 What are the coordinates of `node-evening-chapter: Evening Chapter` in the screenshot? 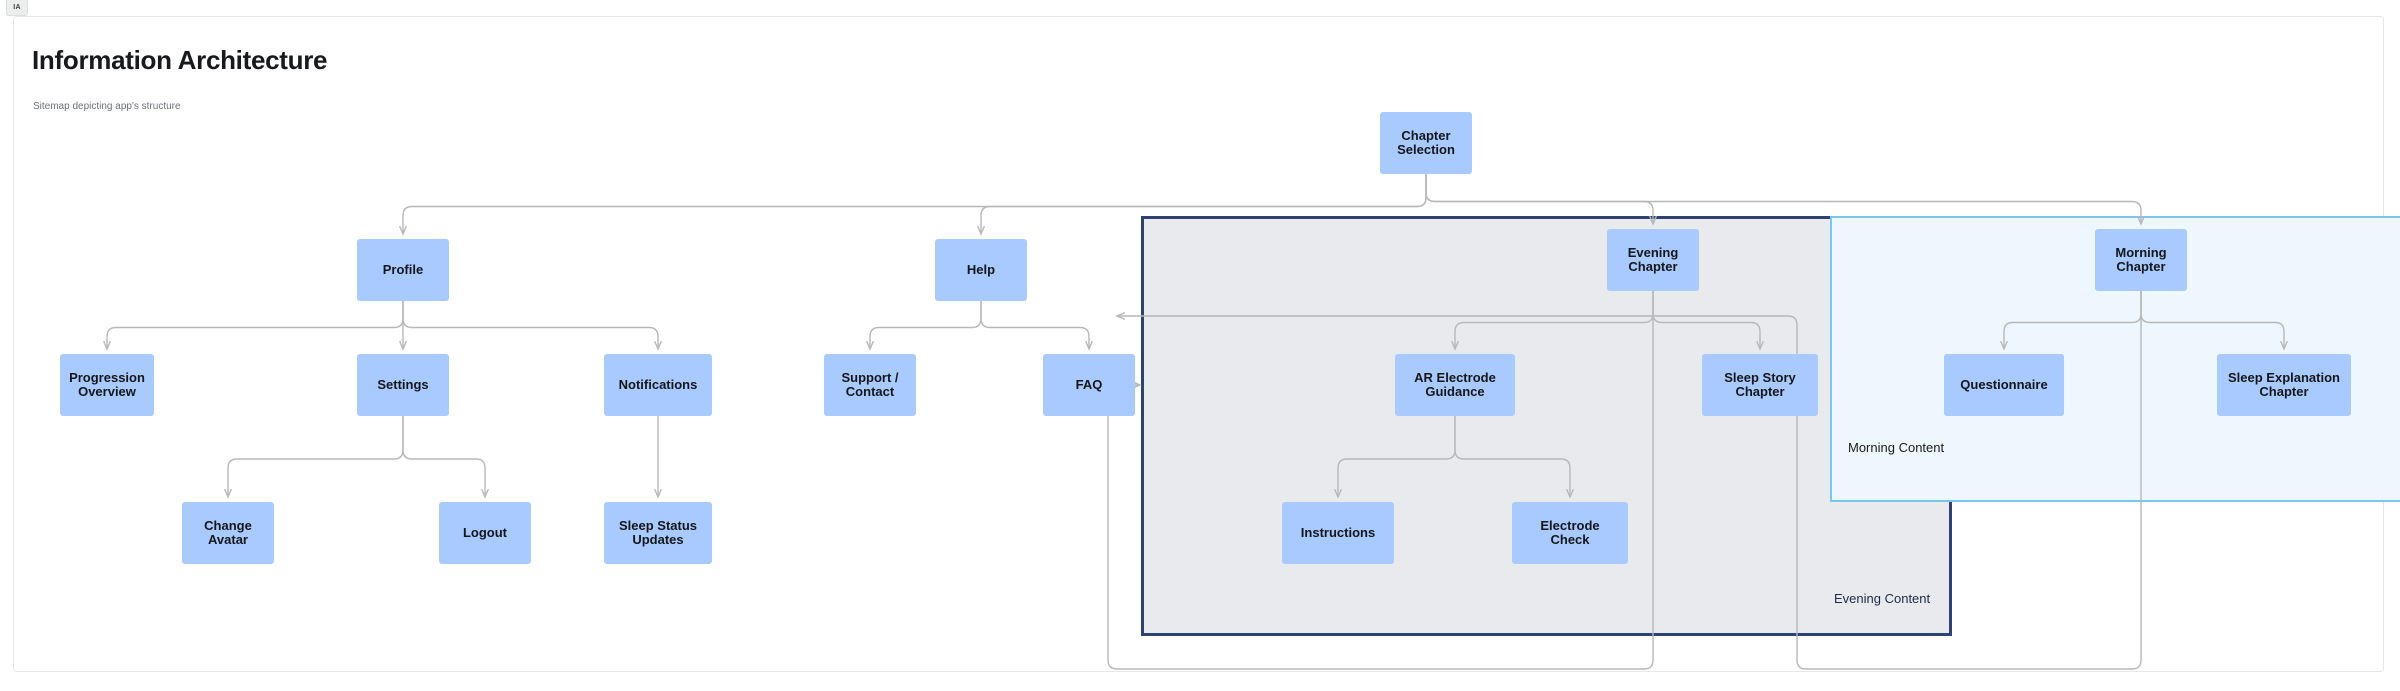 It's located at (1653, 260).